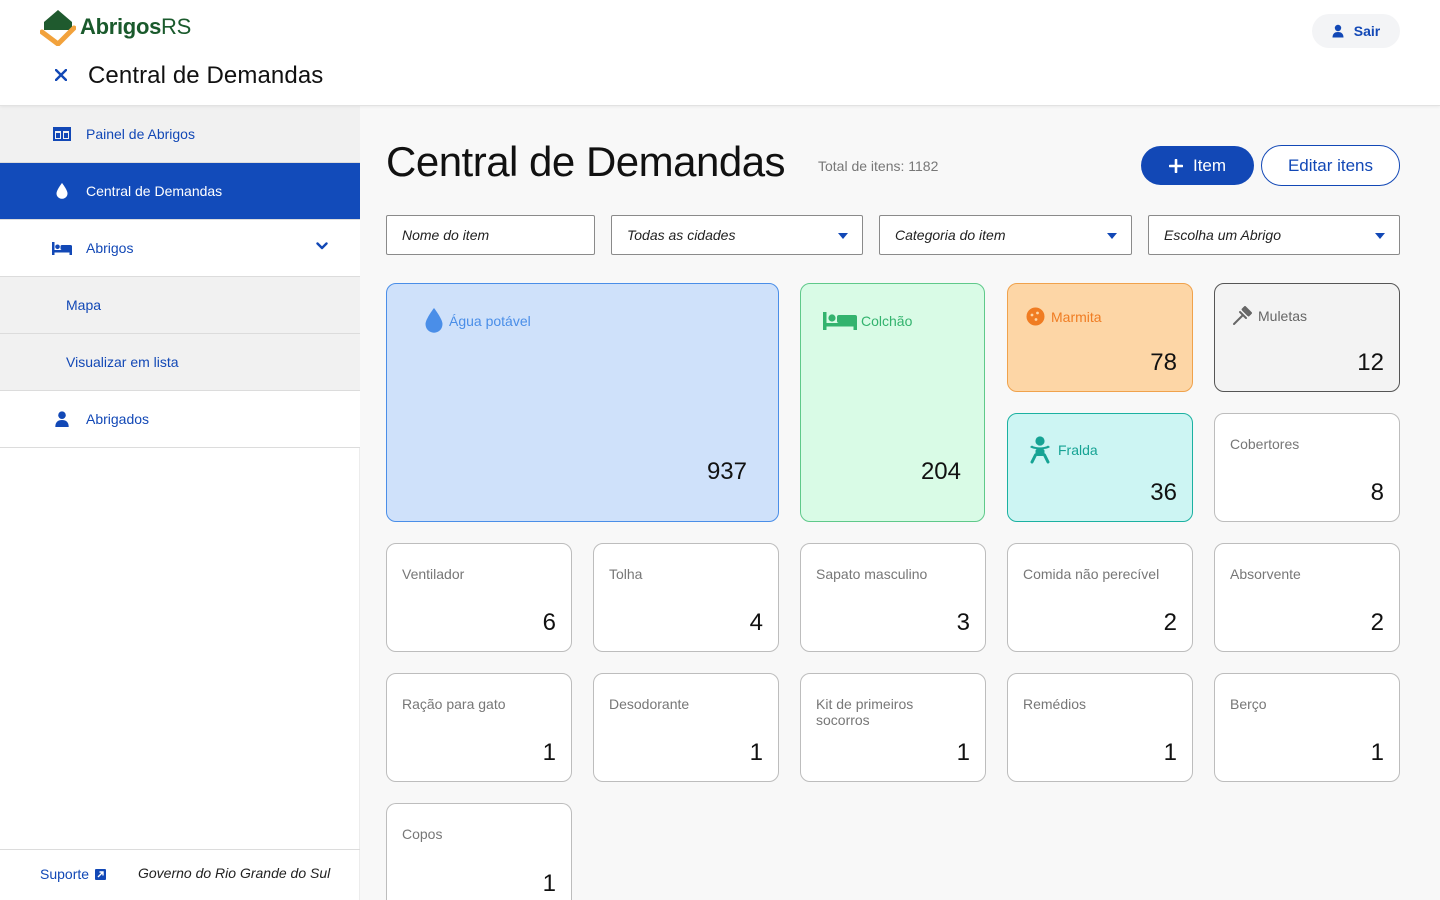  I want to click on edit-items-button: Editar itens, so click(1330, 165).